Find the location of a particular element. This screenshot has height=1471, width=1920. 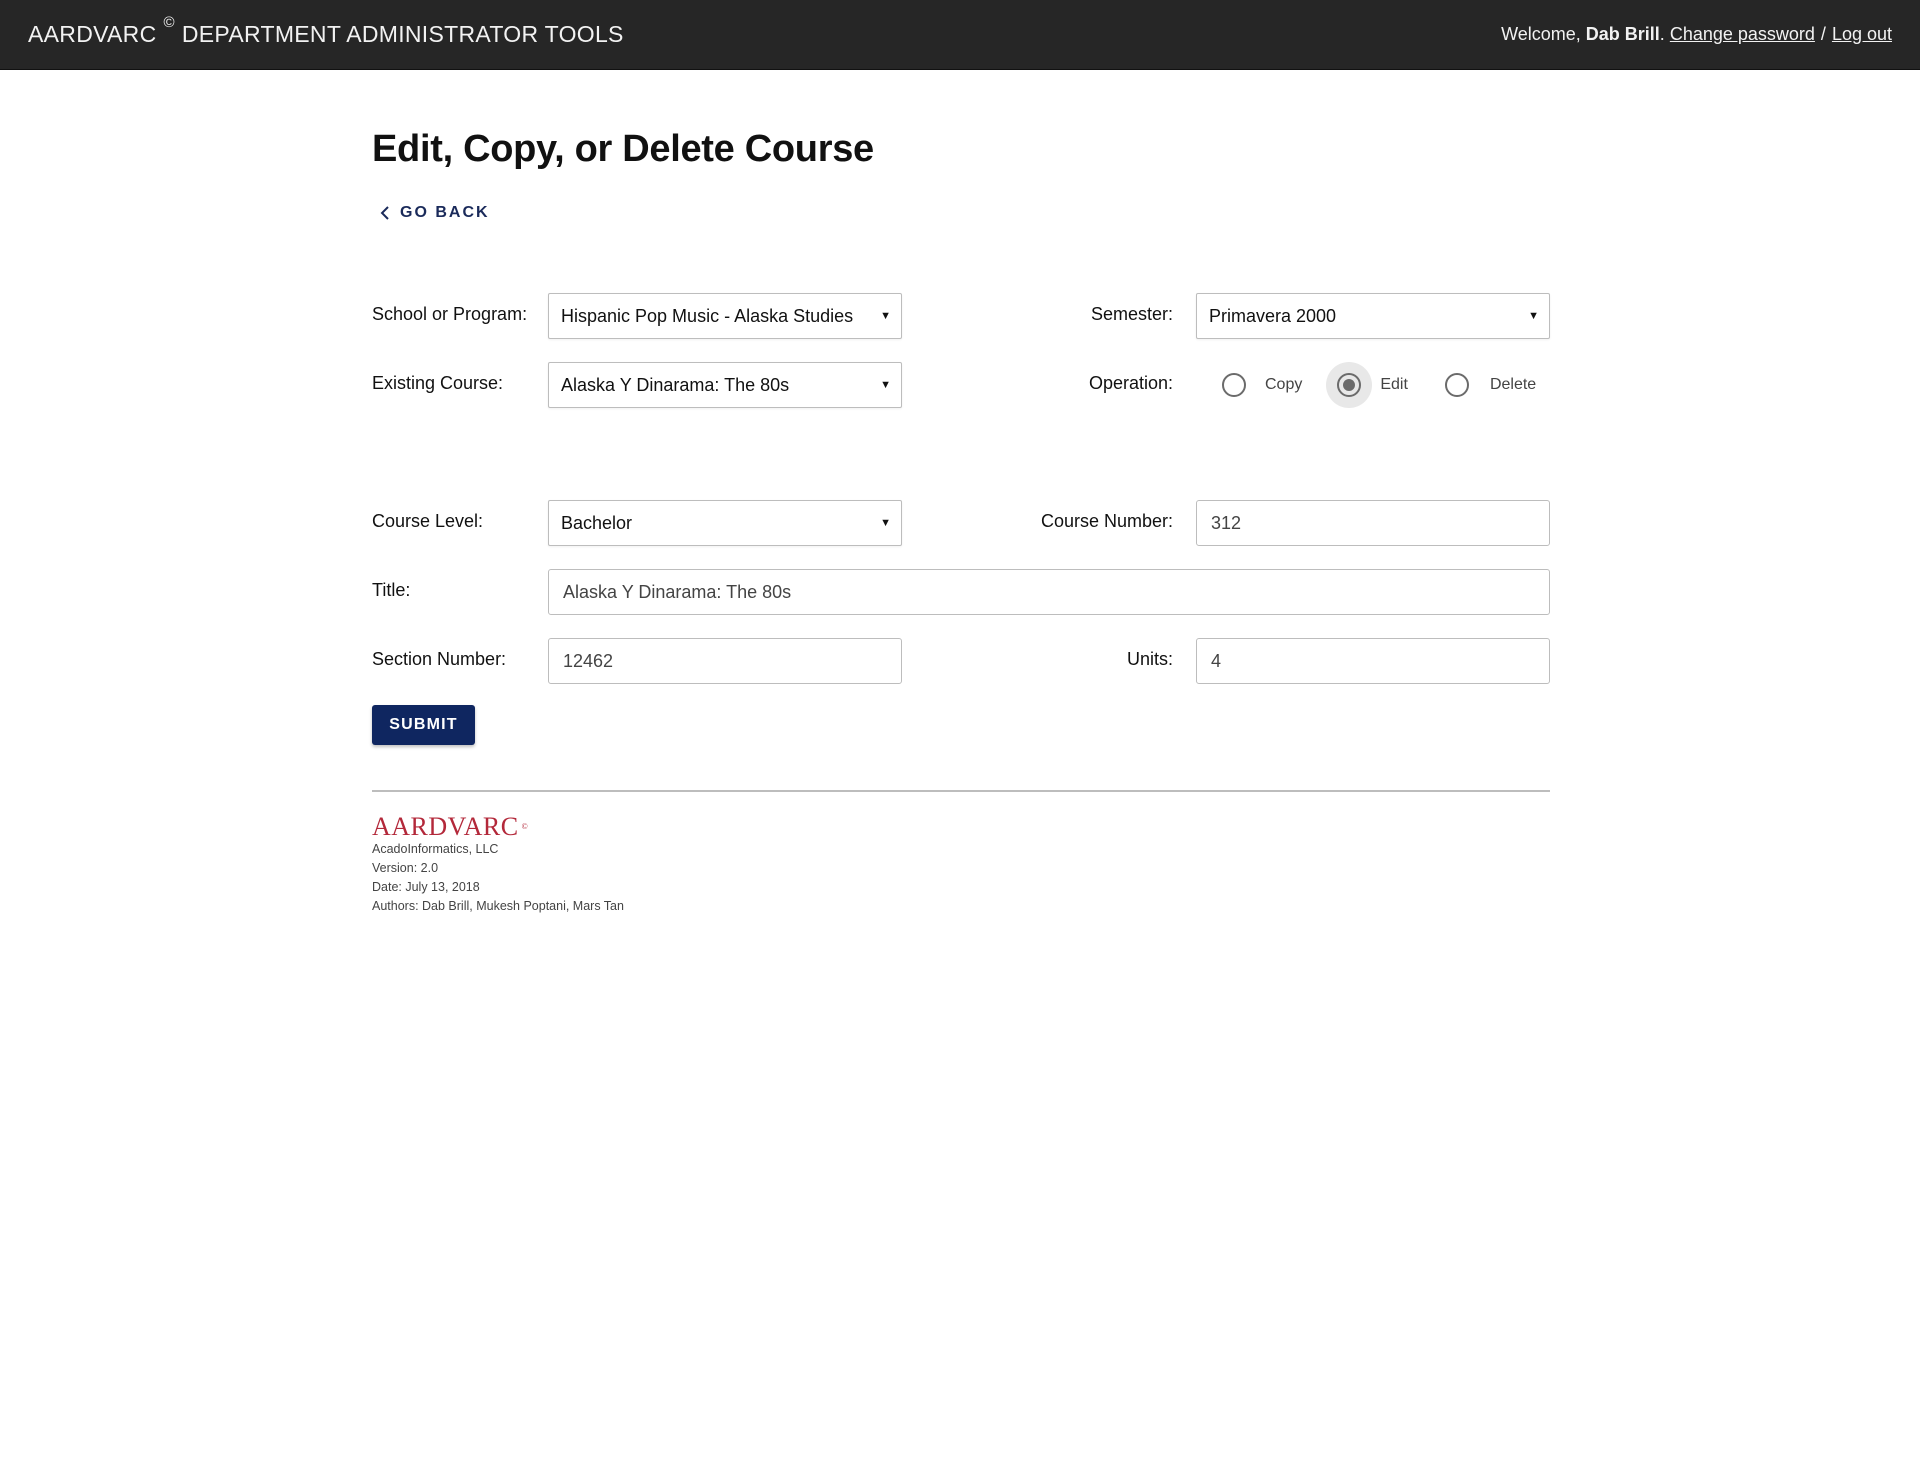

change-password-link: Change password is located at coordinates (1742, 34).